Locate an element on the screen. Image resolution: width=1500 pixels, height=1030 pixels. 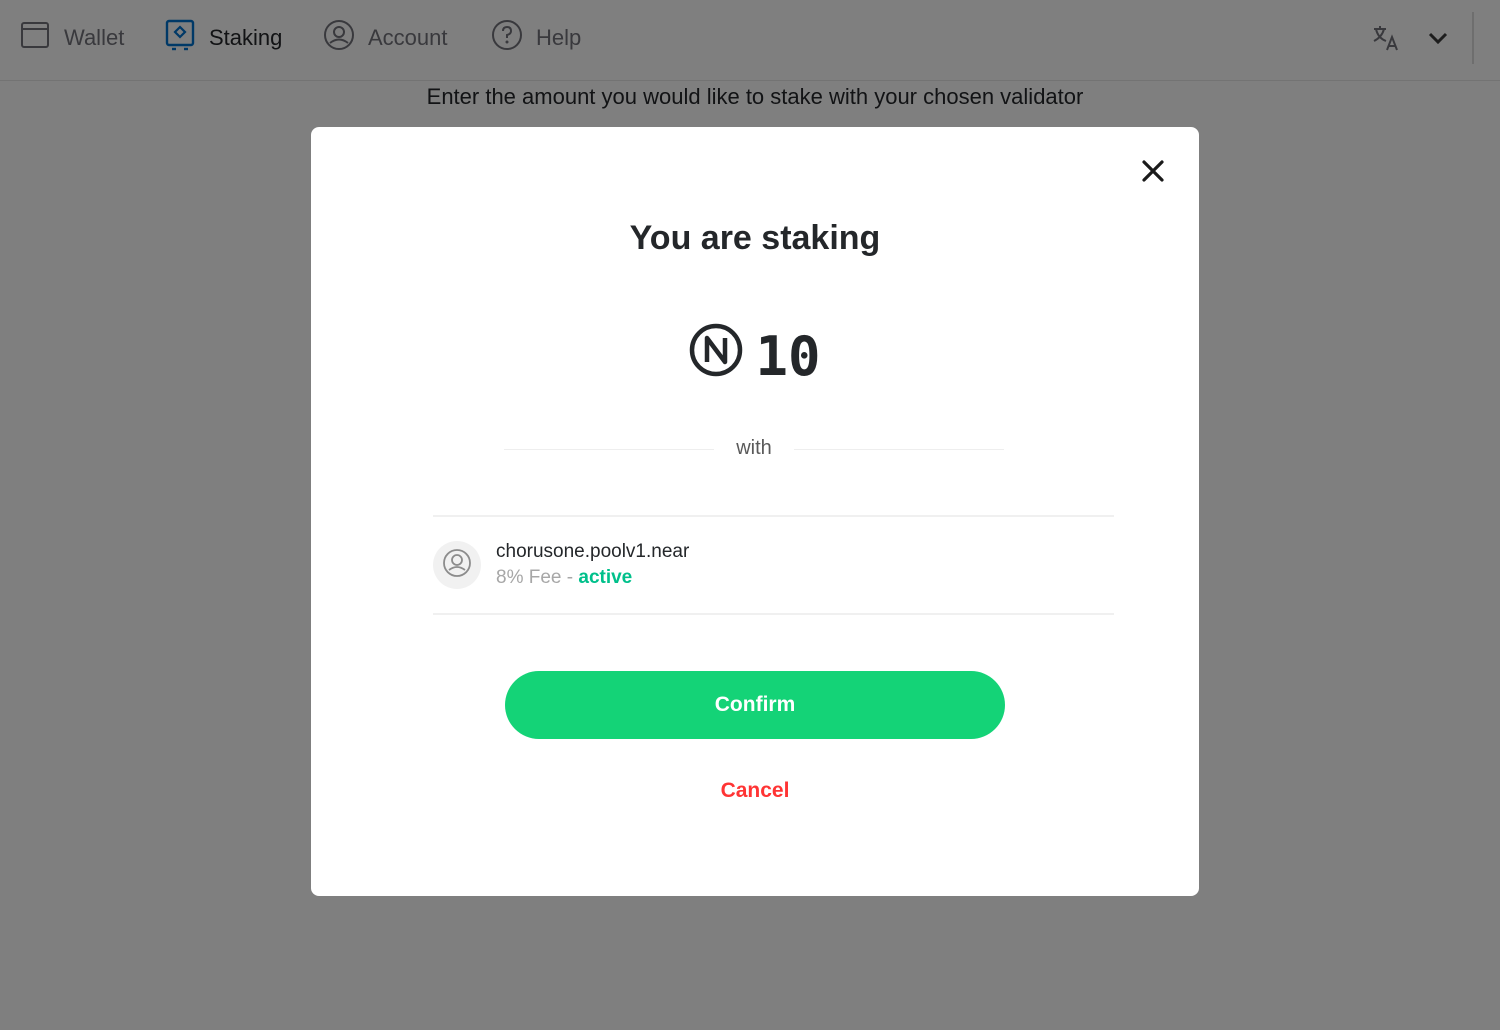
near-icon is located at coordinates (716, 356).